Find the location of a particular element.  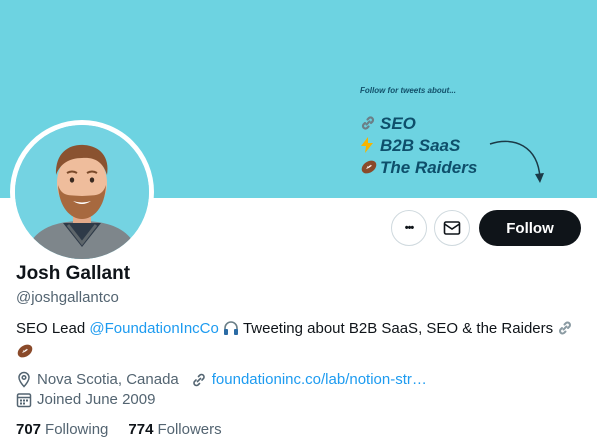

followers-link: 774 Followers is located at coordinates (174, 429).